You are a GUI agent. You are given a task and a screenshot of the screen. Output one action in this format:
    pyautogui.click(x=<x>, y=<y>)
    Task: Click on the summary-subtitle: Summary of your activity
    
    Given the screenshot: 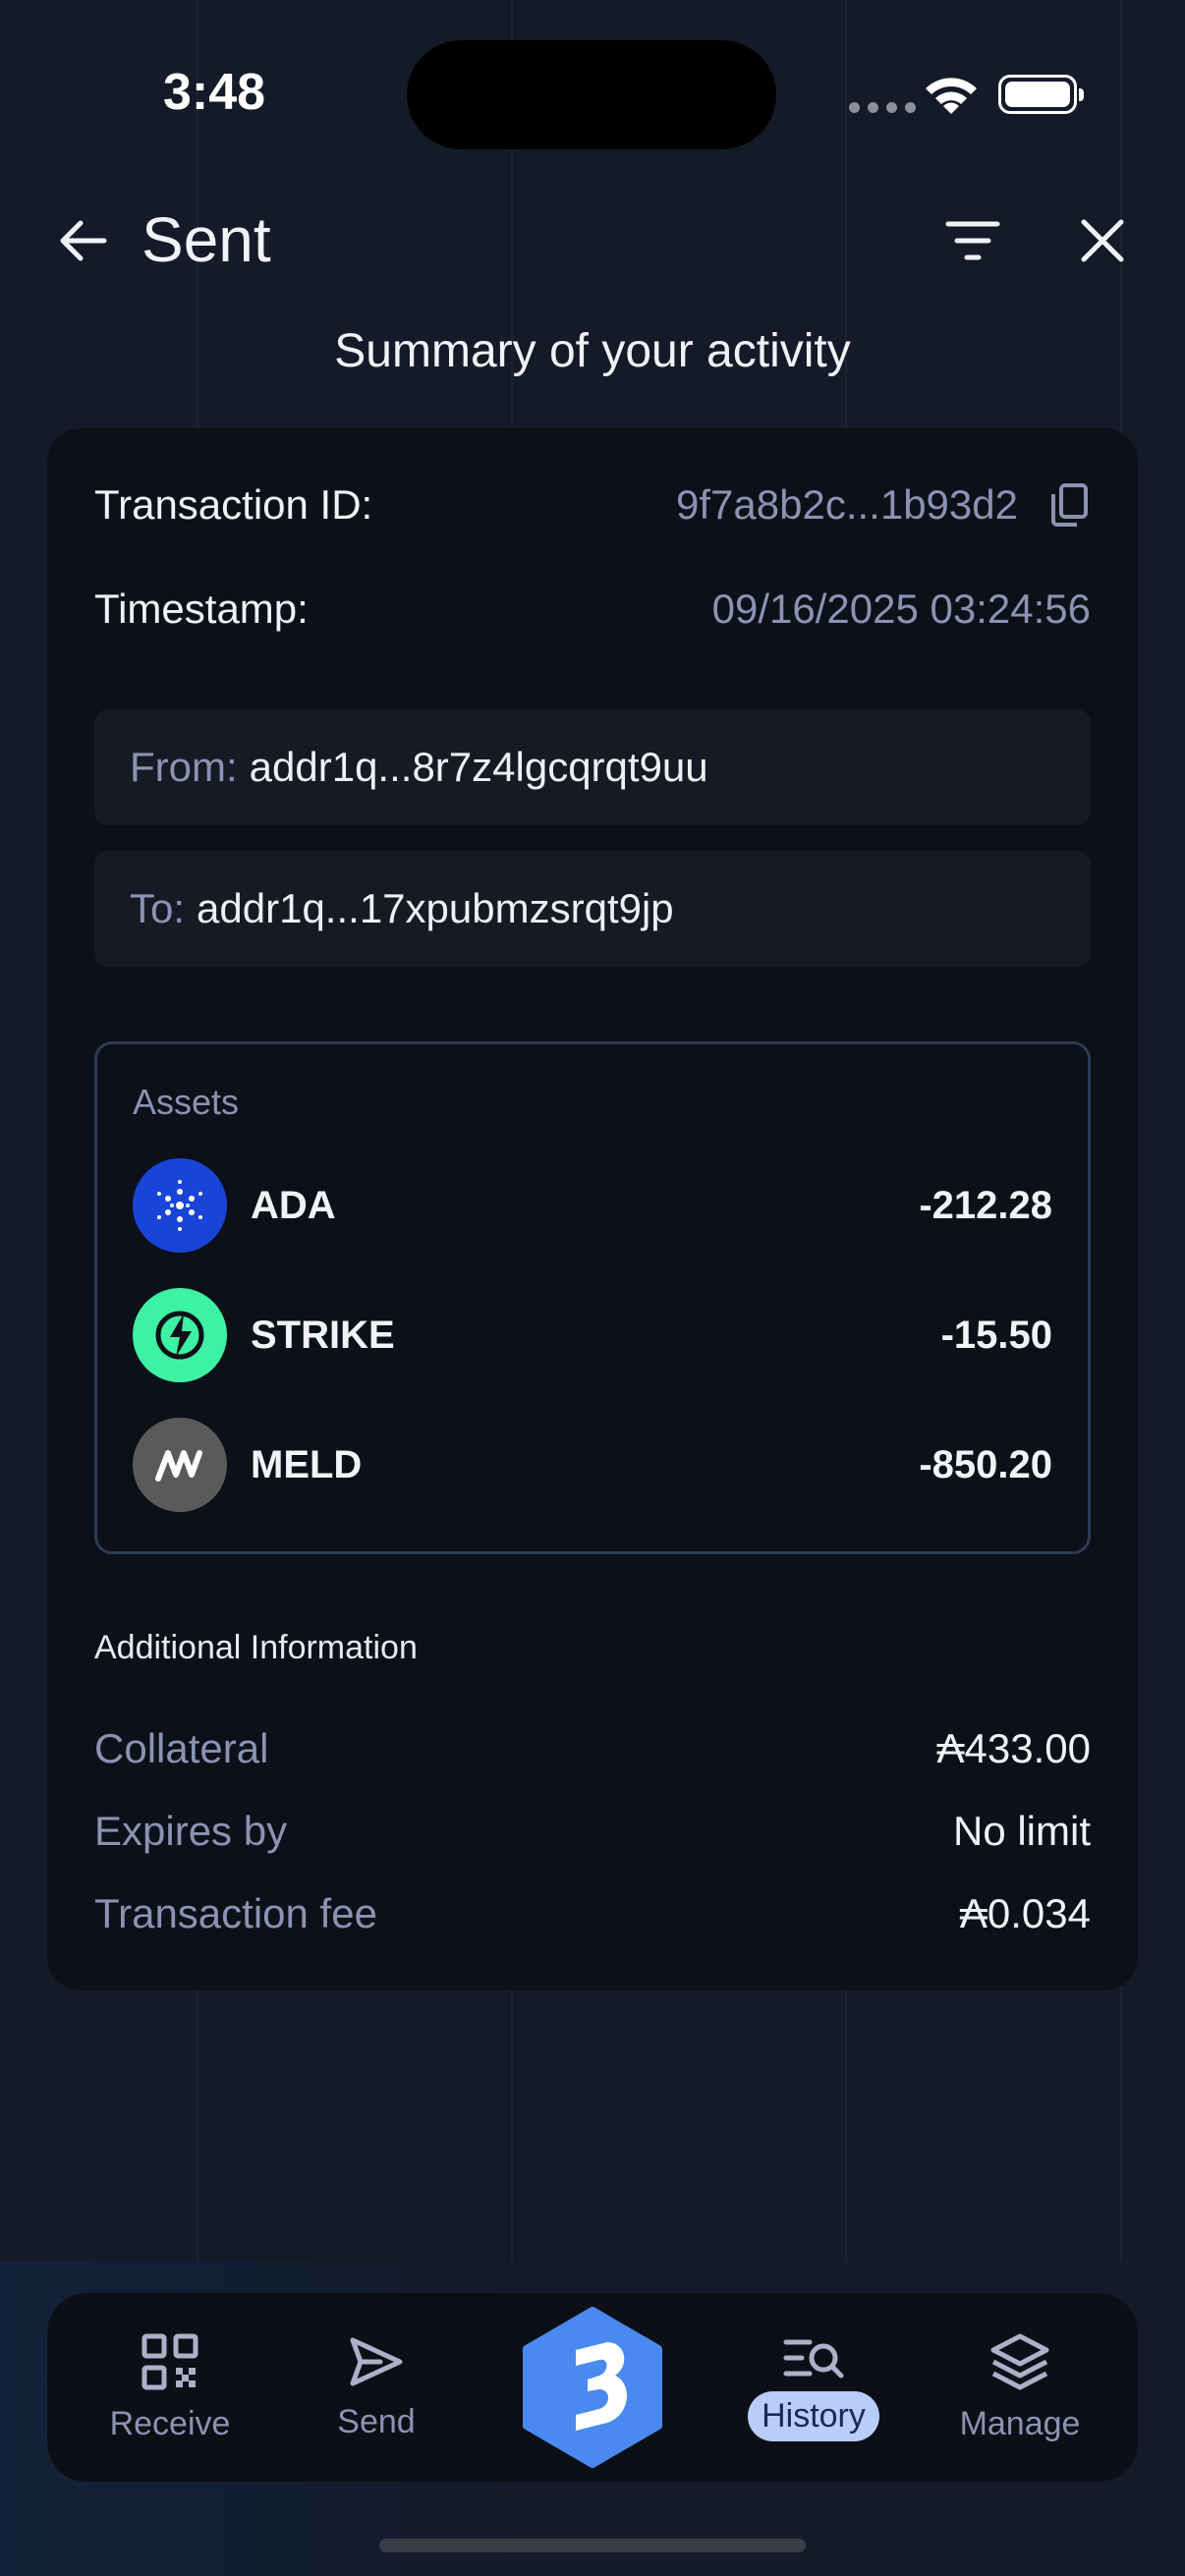 What is the action you would take?
    pyautogui.click(x=592, y=351)
    